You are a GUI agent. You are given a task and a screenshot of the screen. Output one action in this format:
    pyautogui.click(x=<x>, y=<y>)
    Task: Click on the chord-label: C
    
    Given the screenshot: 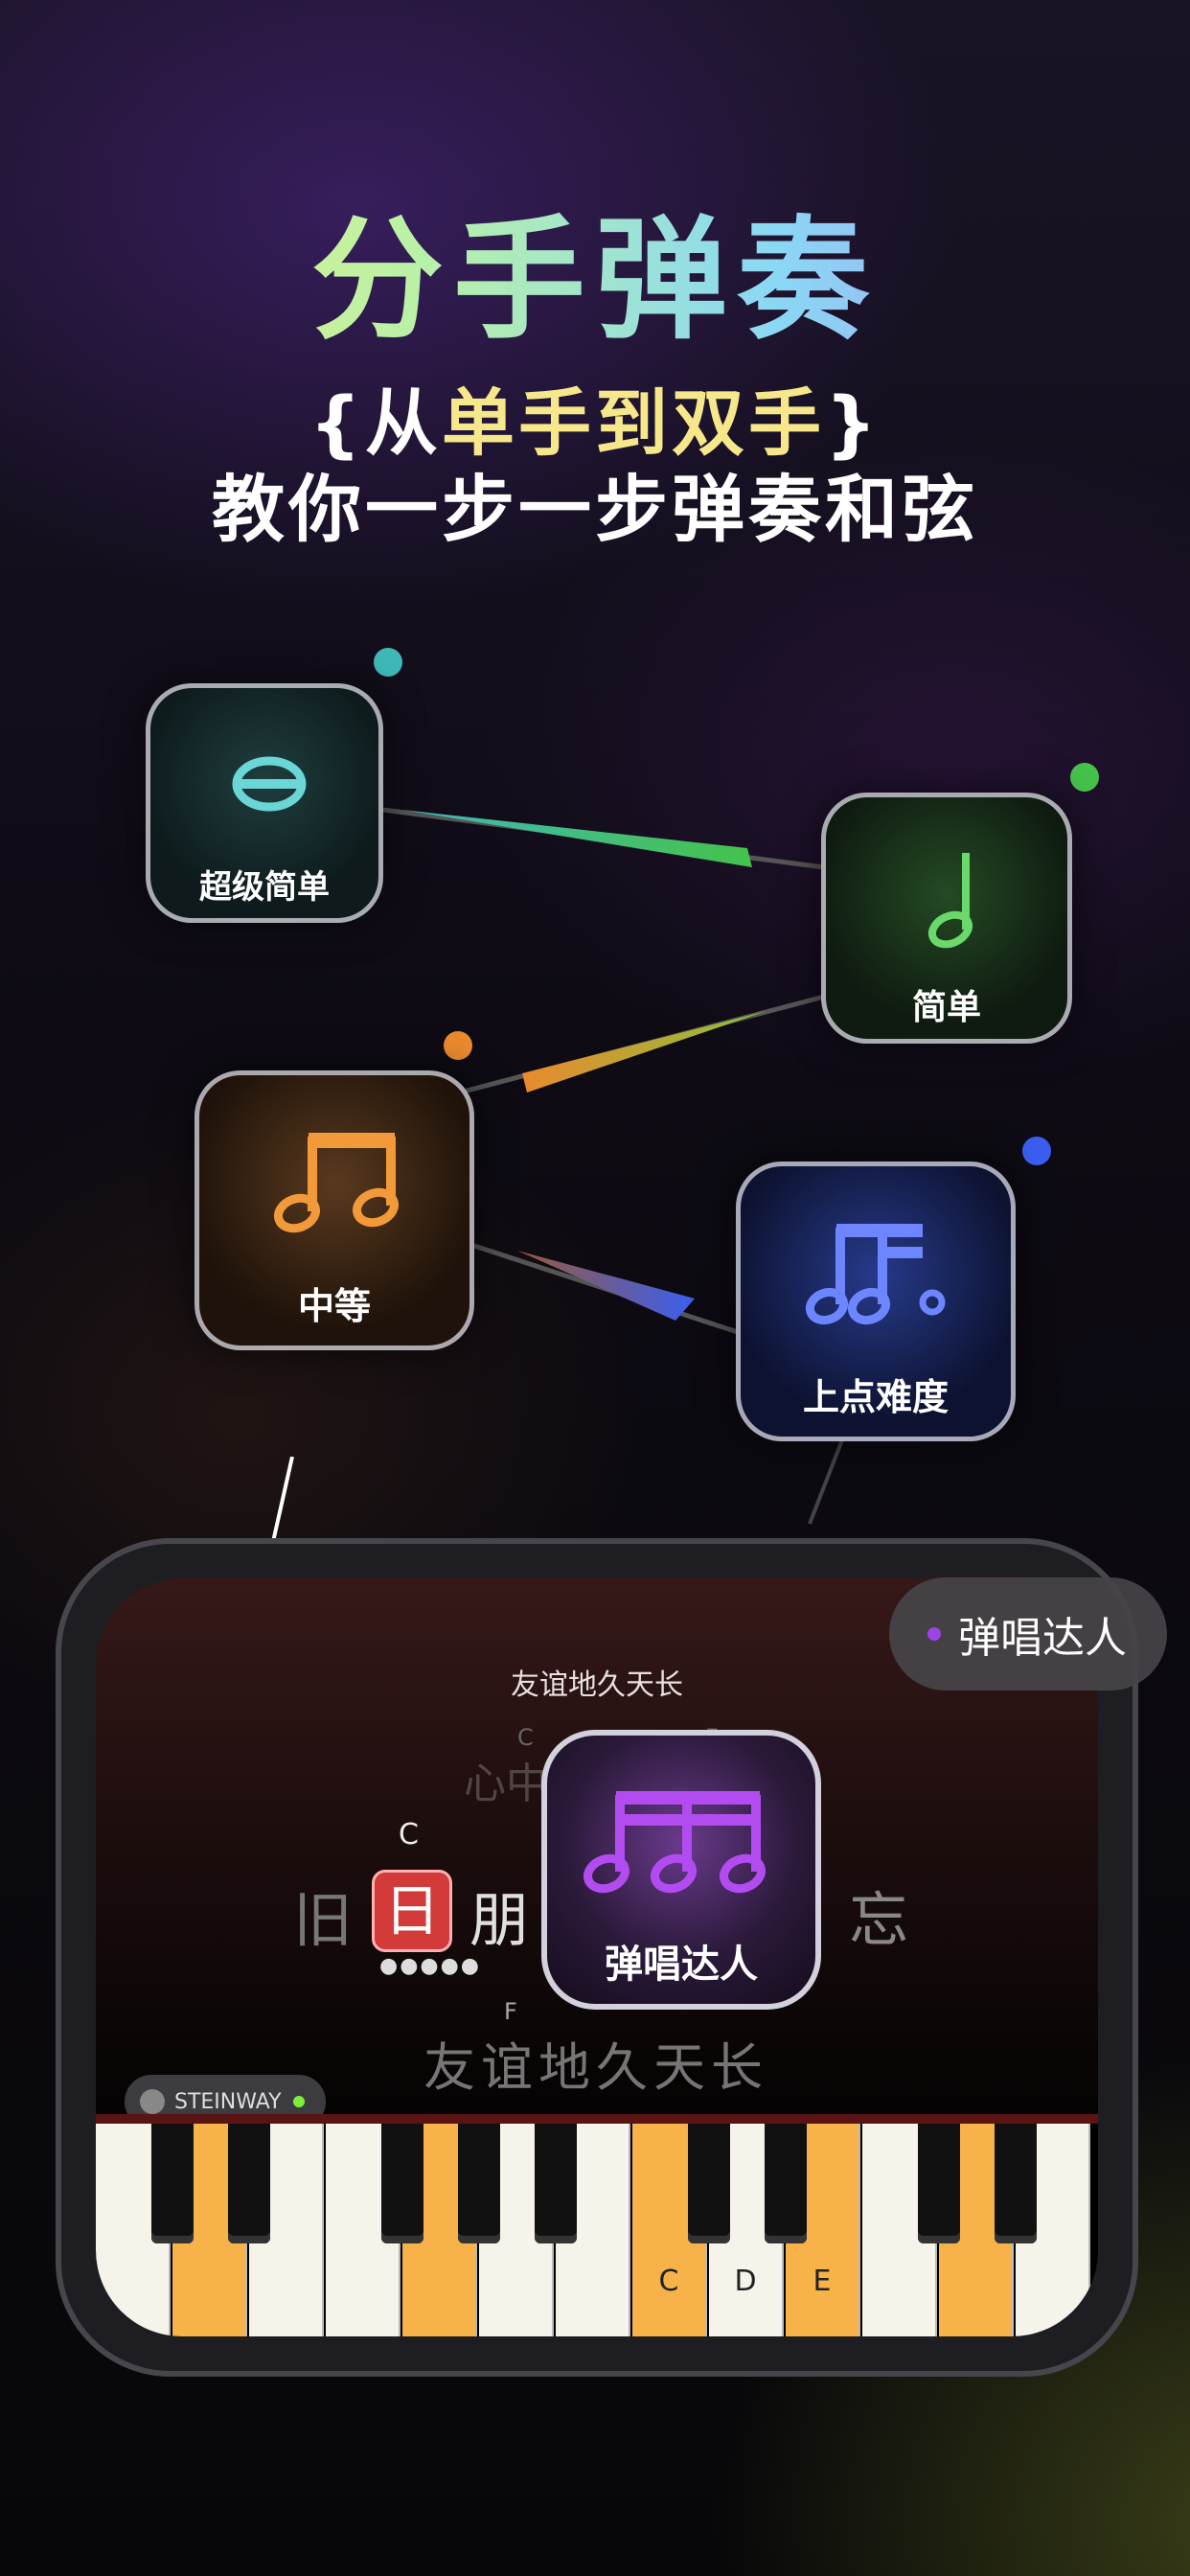 What is the action you would take?
    pyautogui.click(x=526, y=1737)
    